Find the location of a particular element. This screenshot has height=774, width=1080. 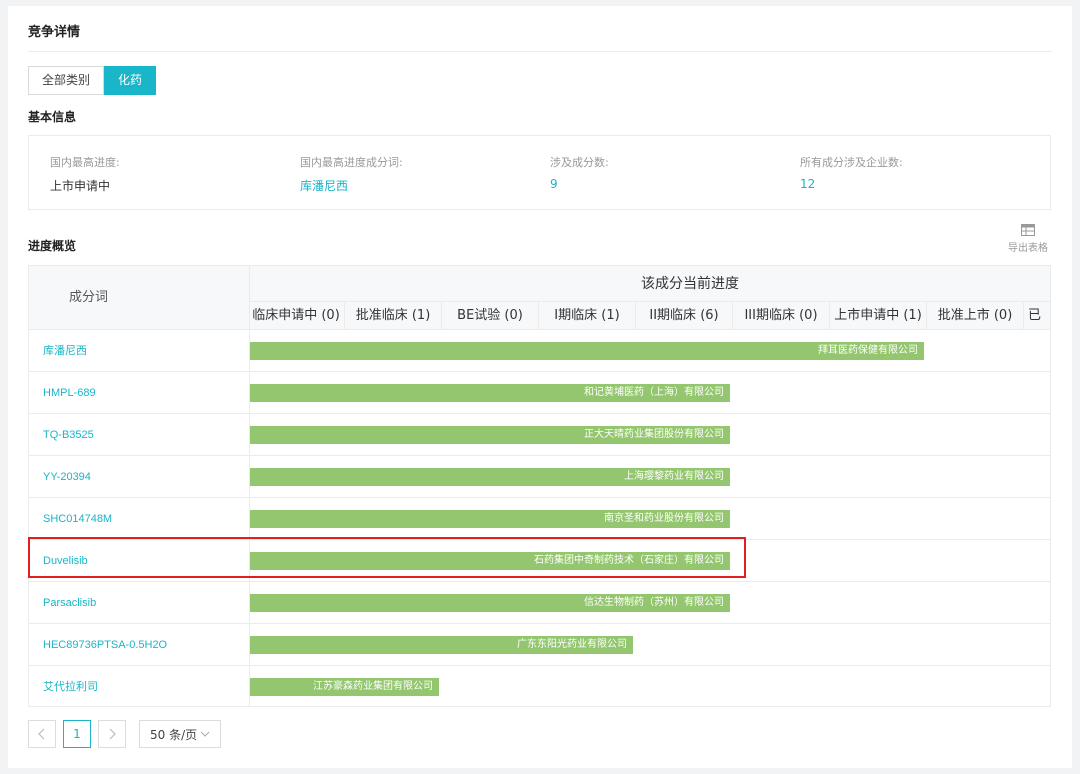

progress-bar: 信达生物制药（苏州）有限公司 is located at coordinates (490, 603).